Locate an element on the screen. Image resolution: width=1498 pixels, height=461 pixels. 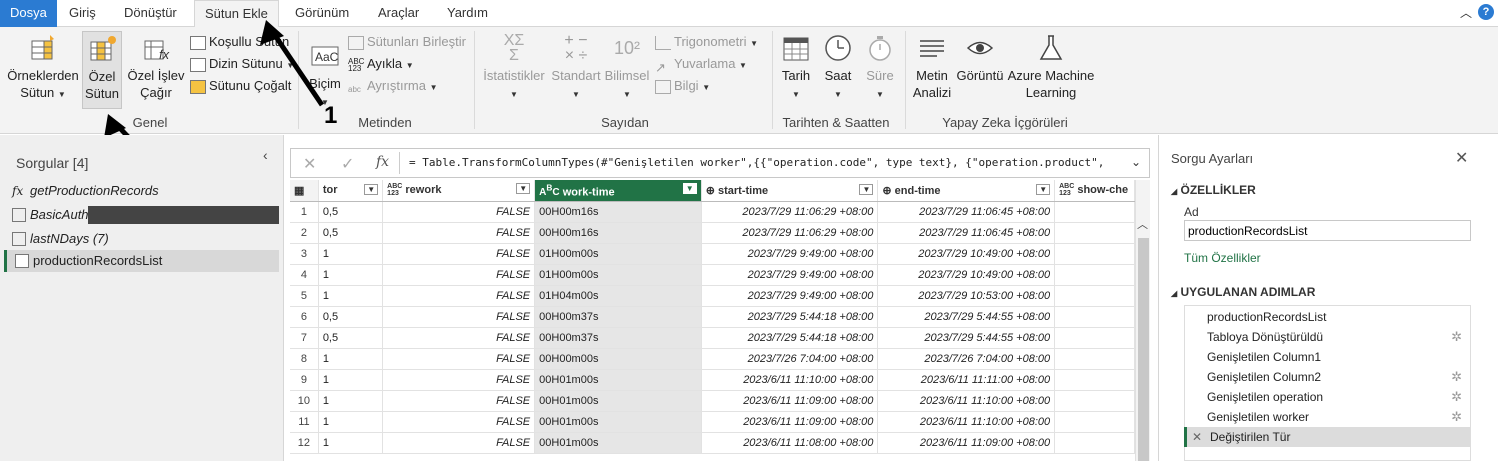
cell-start-time: 2023/6/11 11:09:00 +08:00 is located at coordinates (790, 422).